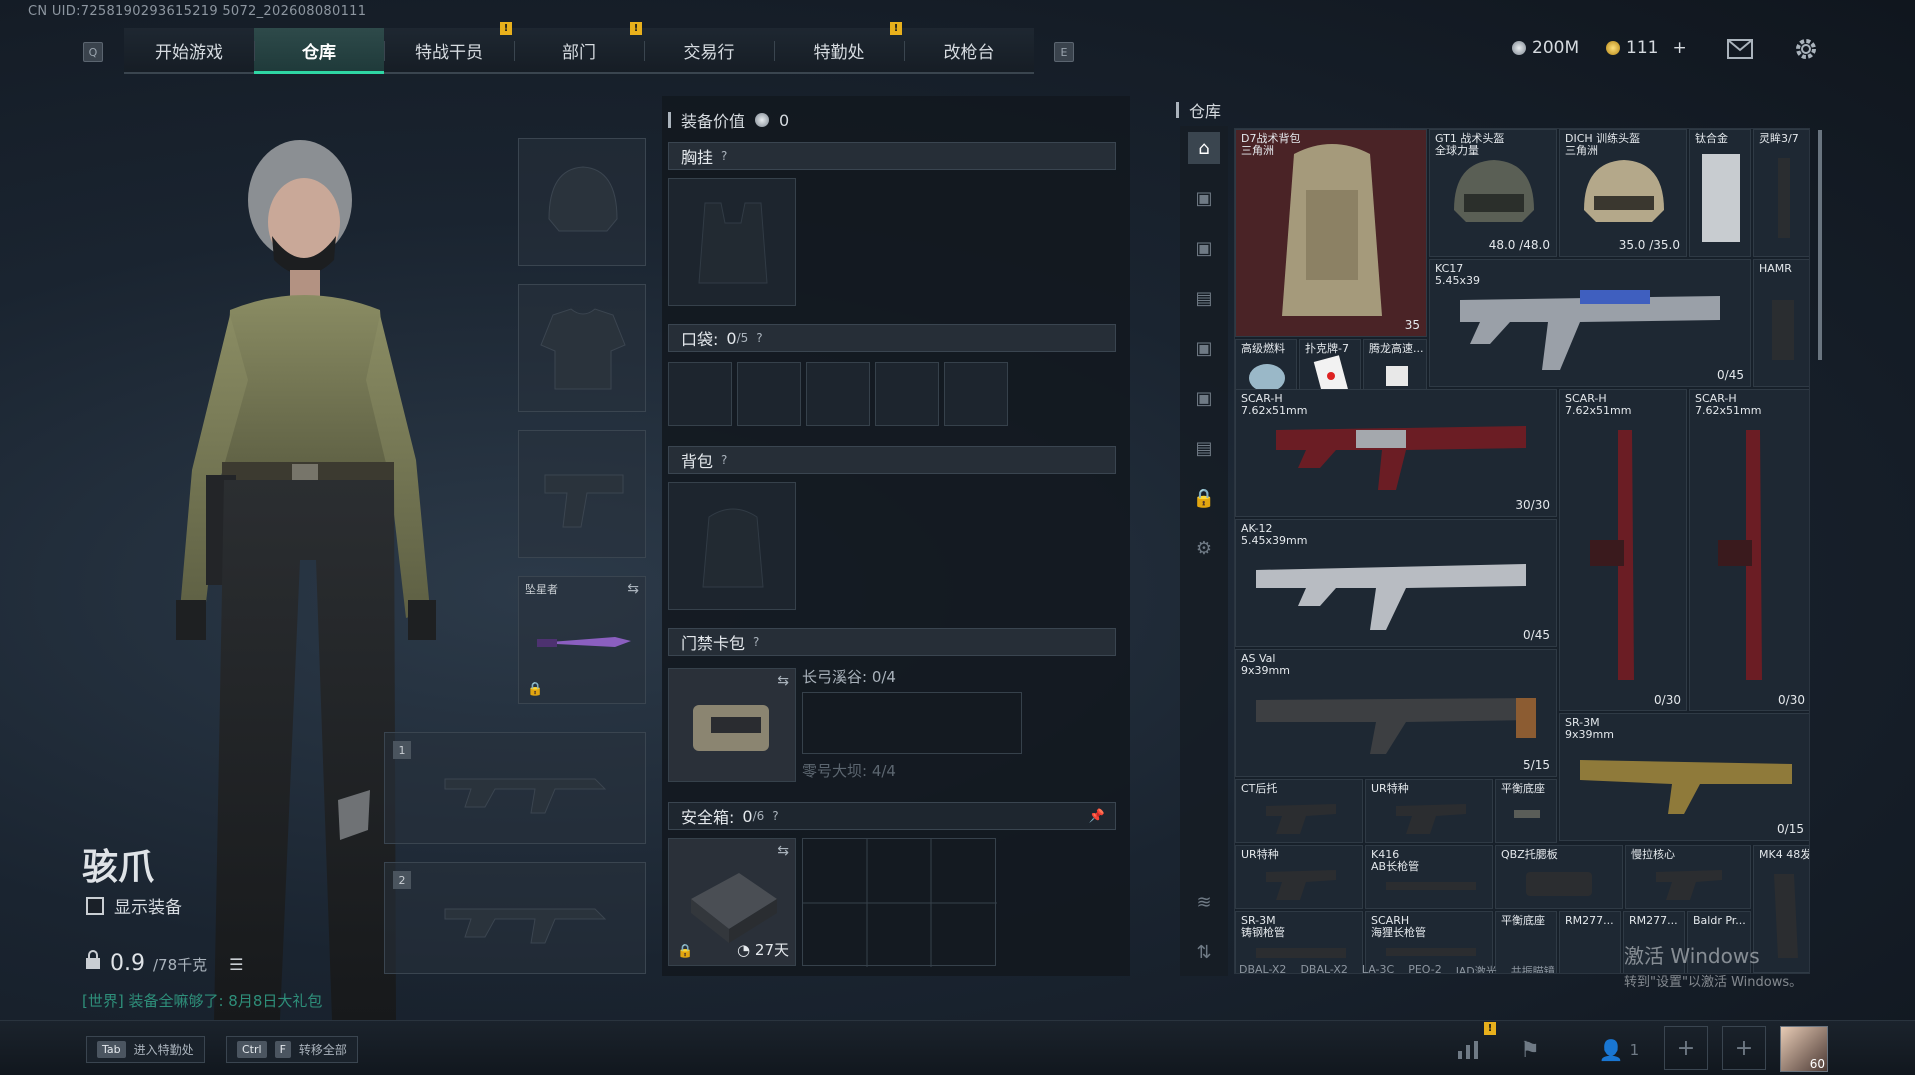 The image size is (1915, 1075). What do you see at coordinates (1204, 498) in the screenshot?
I see `lock-icon: 🔒` at bounding box center [1204, 498].